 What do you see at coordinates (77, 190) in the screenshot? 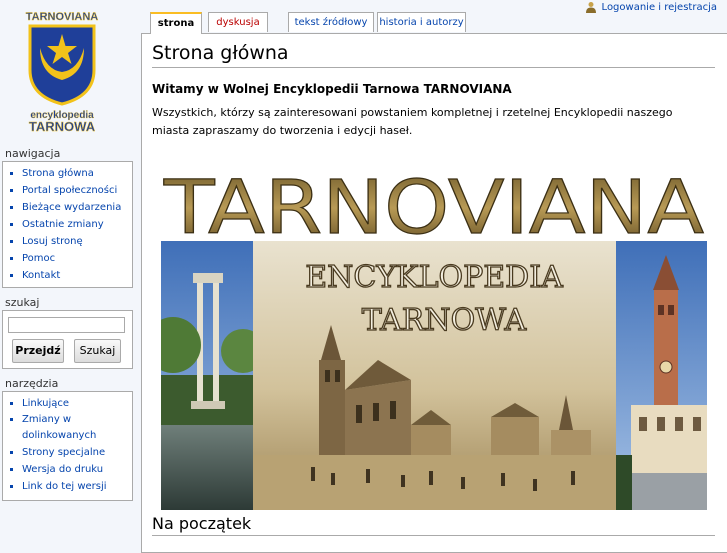
I see `sidebar-item-portal: Portal społeczności` at bounding box center [77, 190].